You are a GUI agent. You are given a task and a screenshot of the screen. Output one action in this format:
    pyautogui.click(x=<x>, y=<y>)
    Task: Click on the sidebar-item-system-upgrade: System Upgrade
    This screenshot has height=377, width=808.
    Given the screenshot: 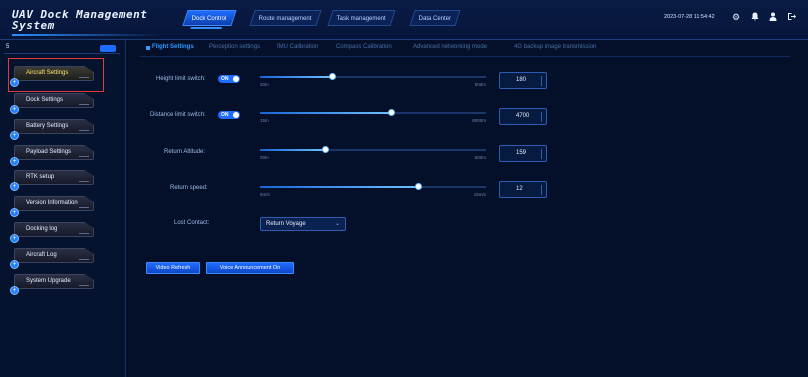 What is the action you would take?
    pyautogui.click(x=54, y=281)
    